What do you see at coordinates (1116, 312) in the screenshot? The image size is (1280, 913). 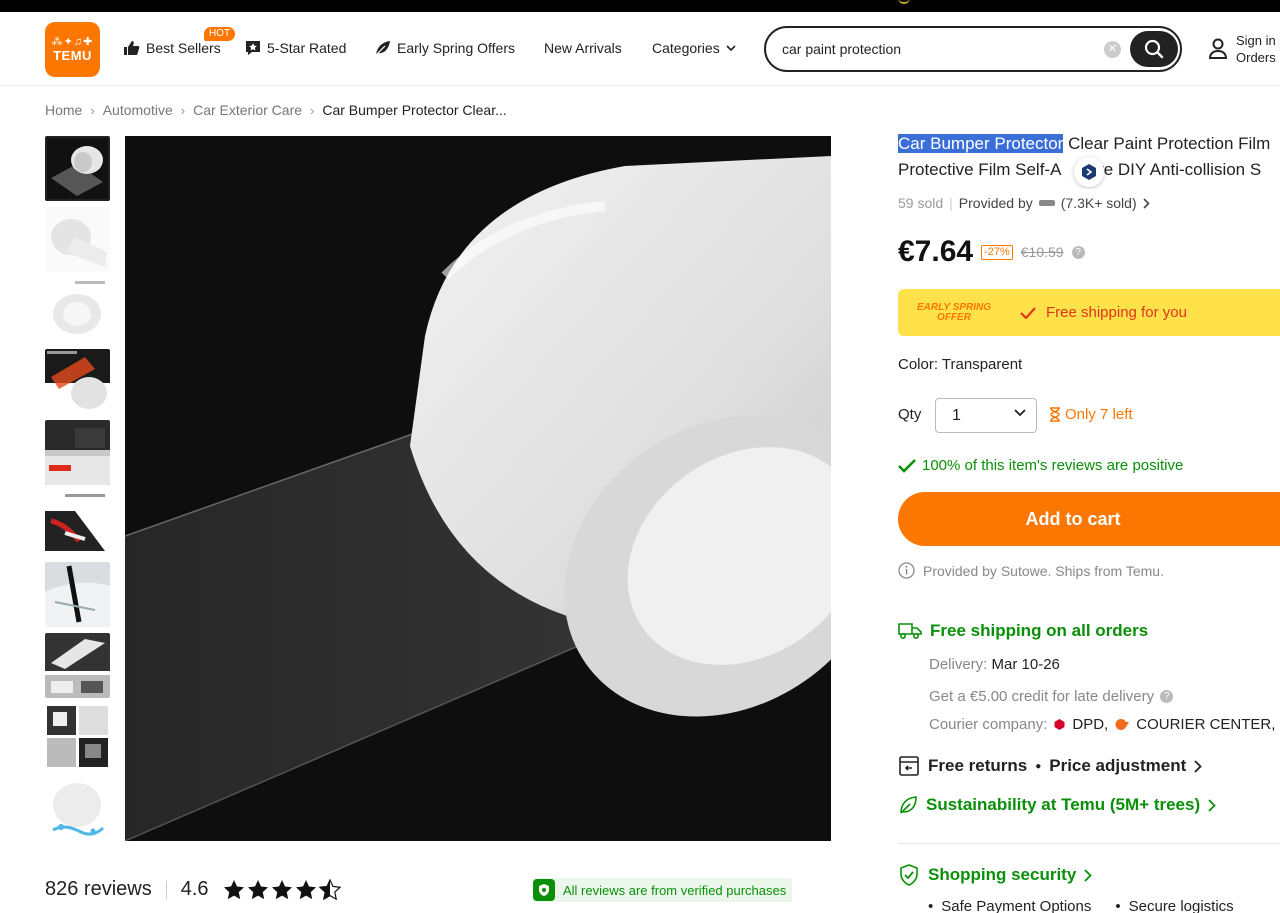 I see `banner-text: Free shipping for you` at bounding box center [1116, 312].